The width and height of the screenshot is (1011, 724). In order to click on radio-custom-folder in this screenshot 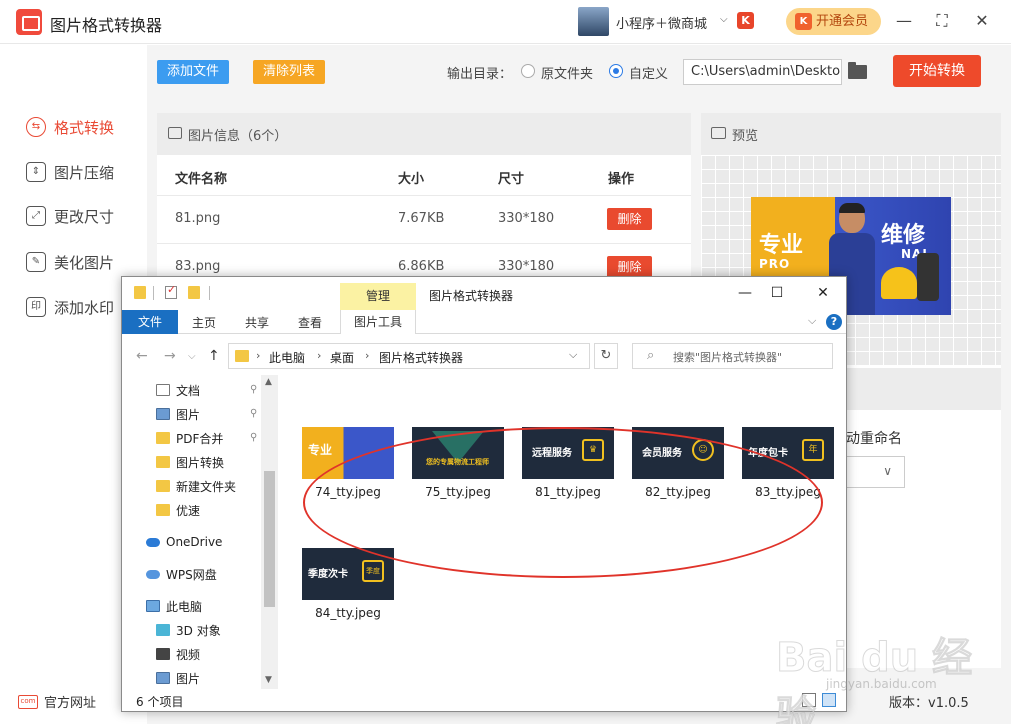, I will do `click(616, 71)`.